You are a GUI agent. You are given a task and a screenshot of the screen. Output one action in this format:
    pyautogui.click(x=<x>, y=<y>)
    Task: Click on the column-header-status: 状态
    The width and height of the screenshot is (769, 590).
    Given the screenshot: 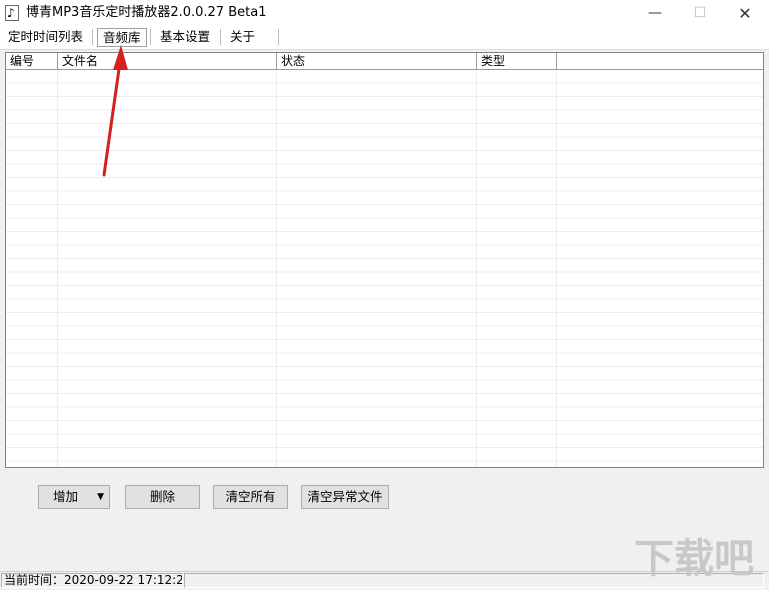 What is the action you would take?
    pyautogui.click(x=377, y=61)
    